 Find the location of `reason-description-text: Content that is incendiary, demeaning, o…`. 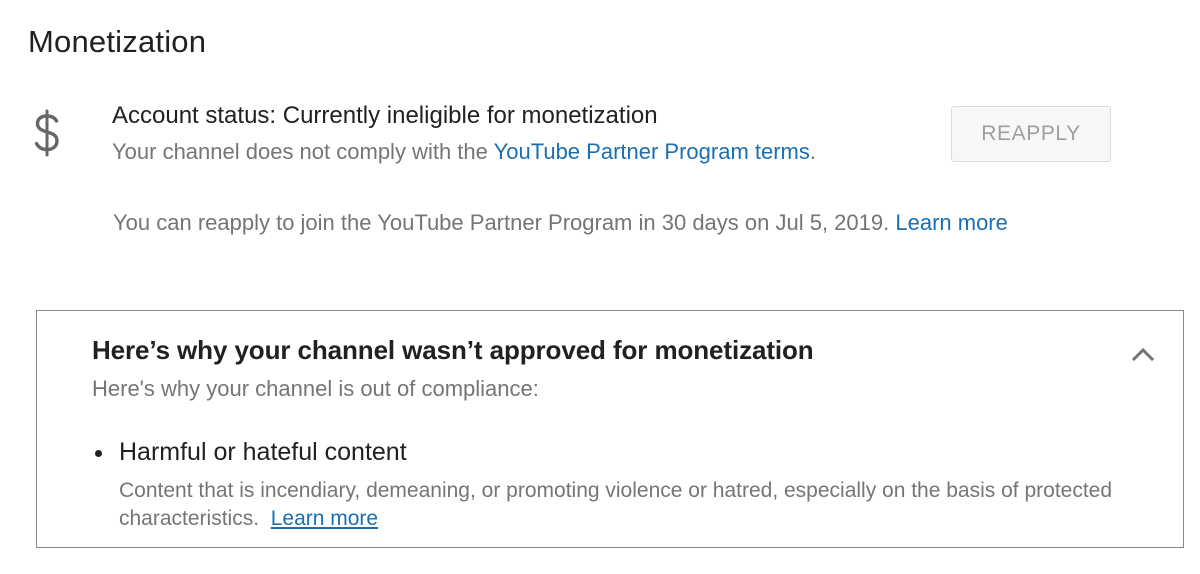

reason-description-text: Content that is incendiary, demeaning, o… is located at coordinates (616, 504).